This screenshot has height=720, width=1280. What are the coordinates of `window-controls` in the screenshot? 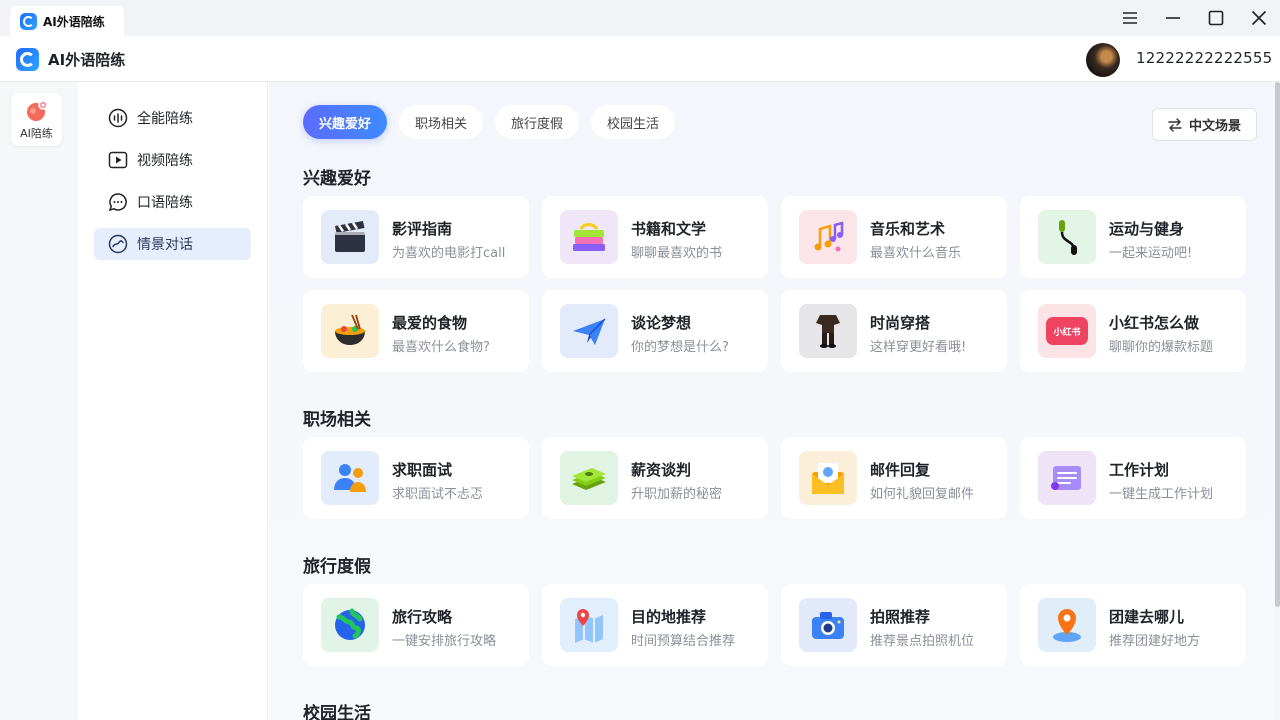 It's located at (1194, 18).